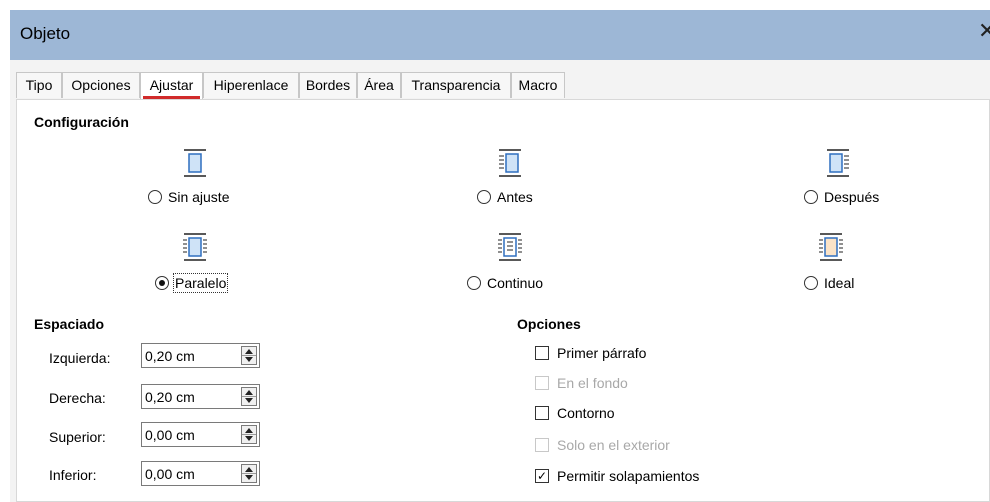 The height and width of the screenshot is (502, 990). Describe the element at coordinates (628, 476) in the screenshot. I see `checkbox-permitir-solapamientos-label: Permitir solapamientos` at that location.